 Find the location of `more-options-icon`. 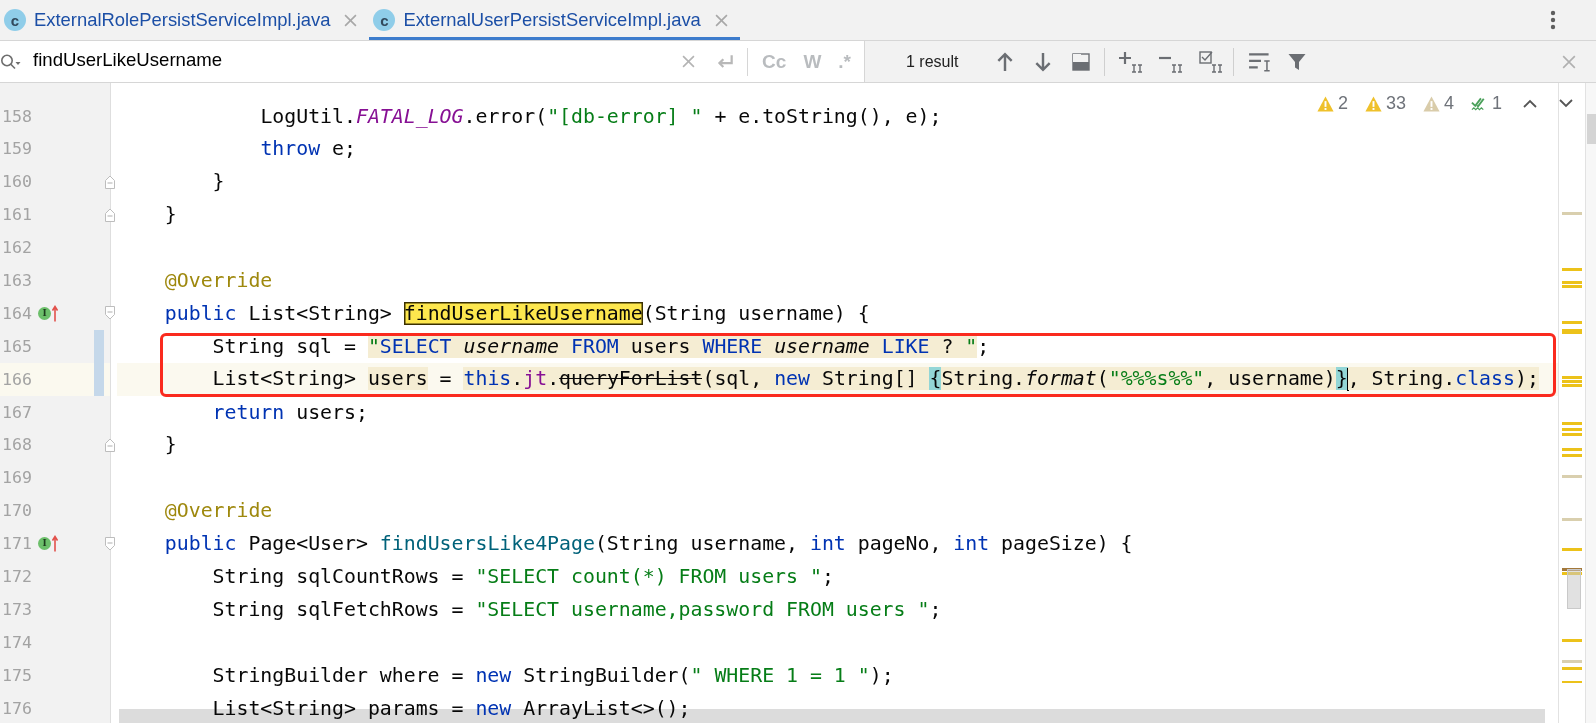

more-options-icon is located at coordinates (1553, 20).